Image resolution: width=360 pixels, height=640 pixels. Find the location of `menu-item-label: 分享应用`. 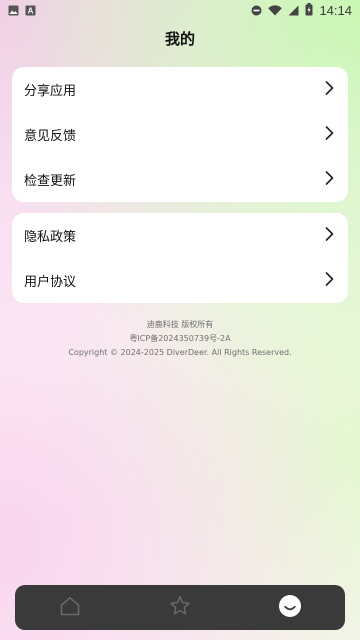

menu-item-label: 分享应用 is located at coordinates (50, 91).